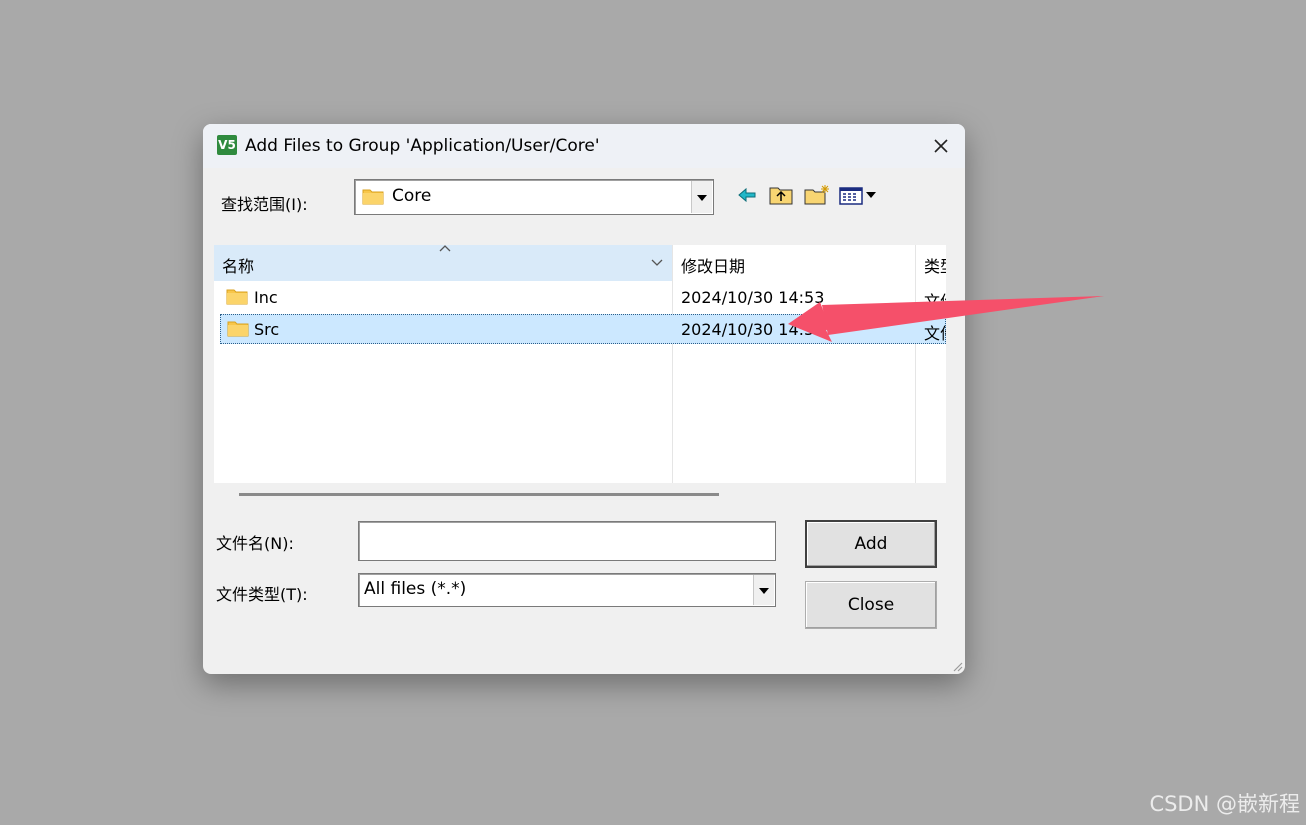  I want to click on up-folder-icon, so click(781, 195).